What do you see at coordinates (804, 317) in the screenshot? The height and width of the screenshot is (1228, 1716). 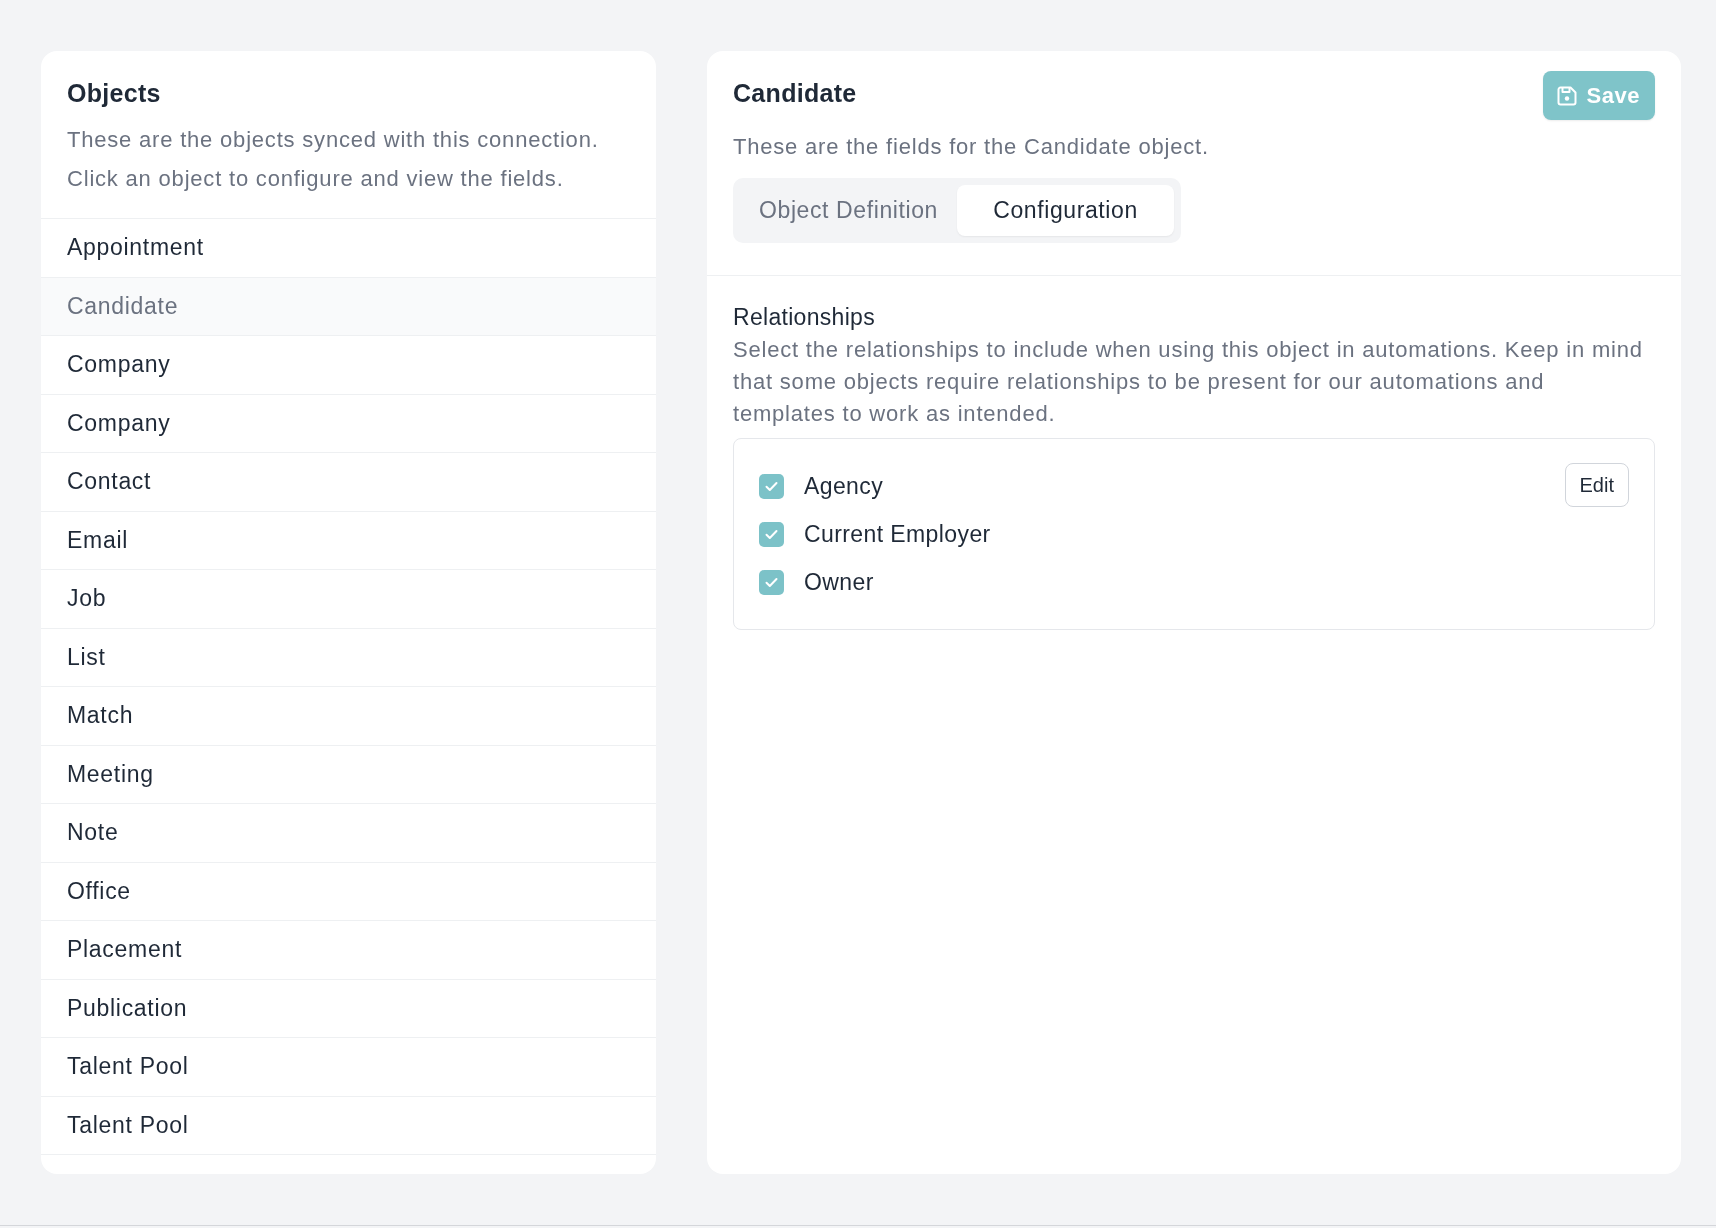 I see `section-title: Relationships` at bounding box center [804, 317].